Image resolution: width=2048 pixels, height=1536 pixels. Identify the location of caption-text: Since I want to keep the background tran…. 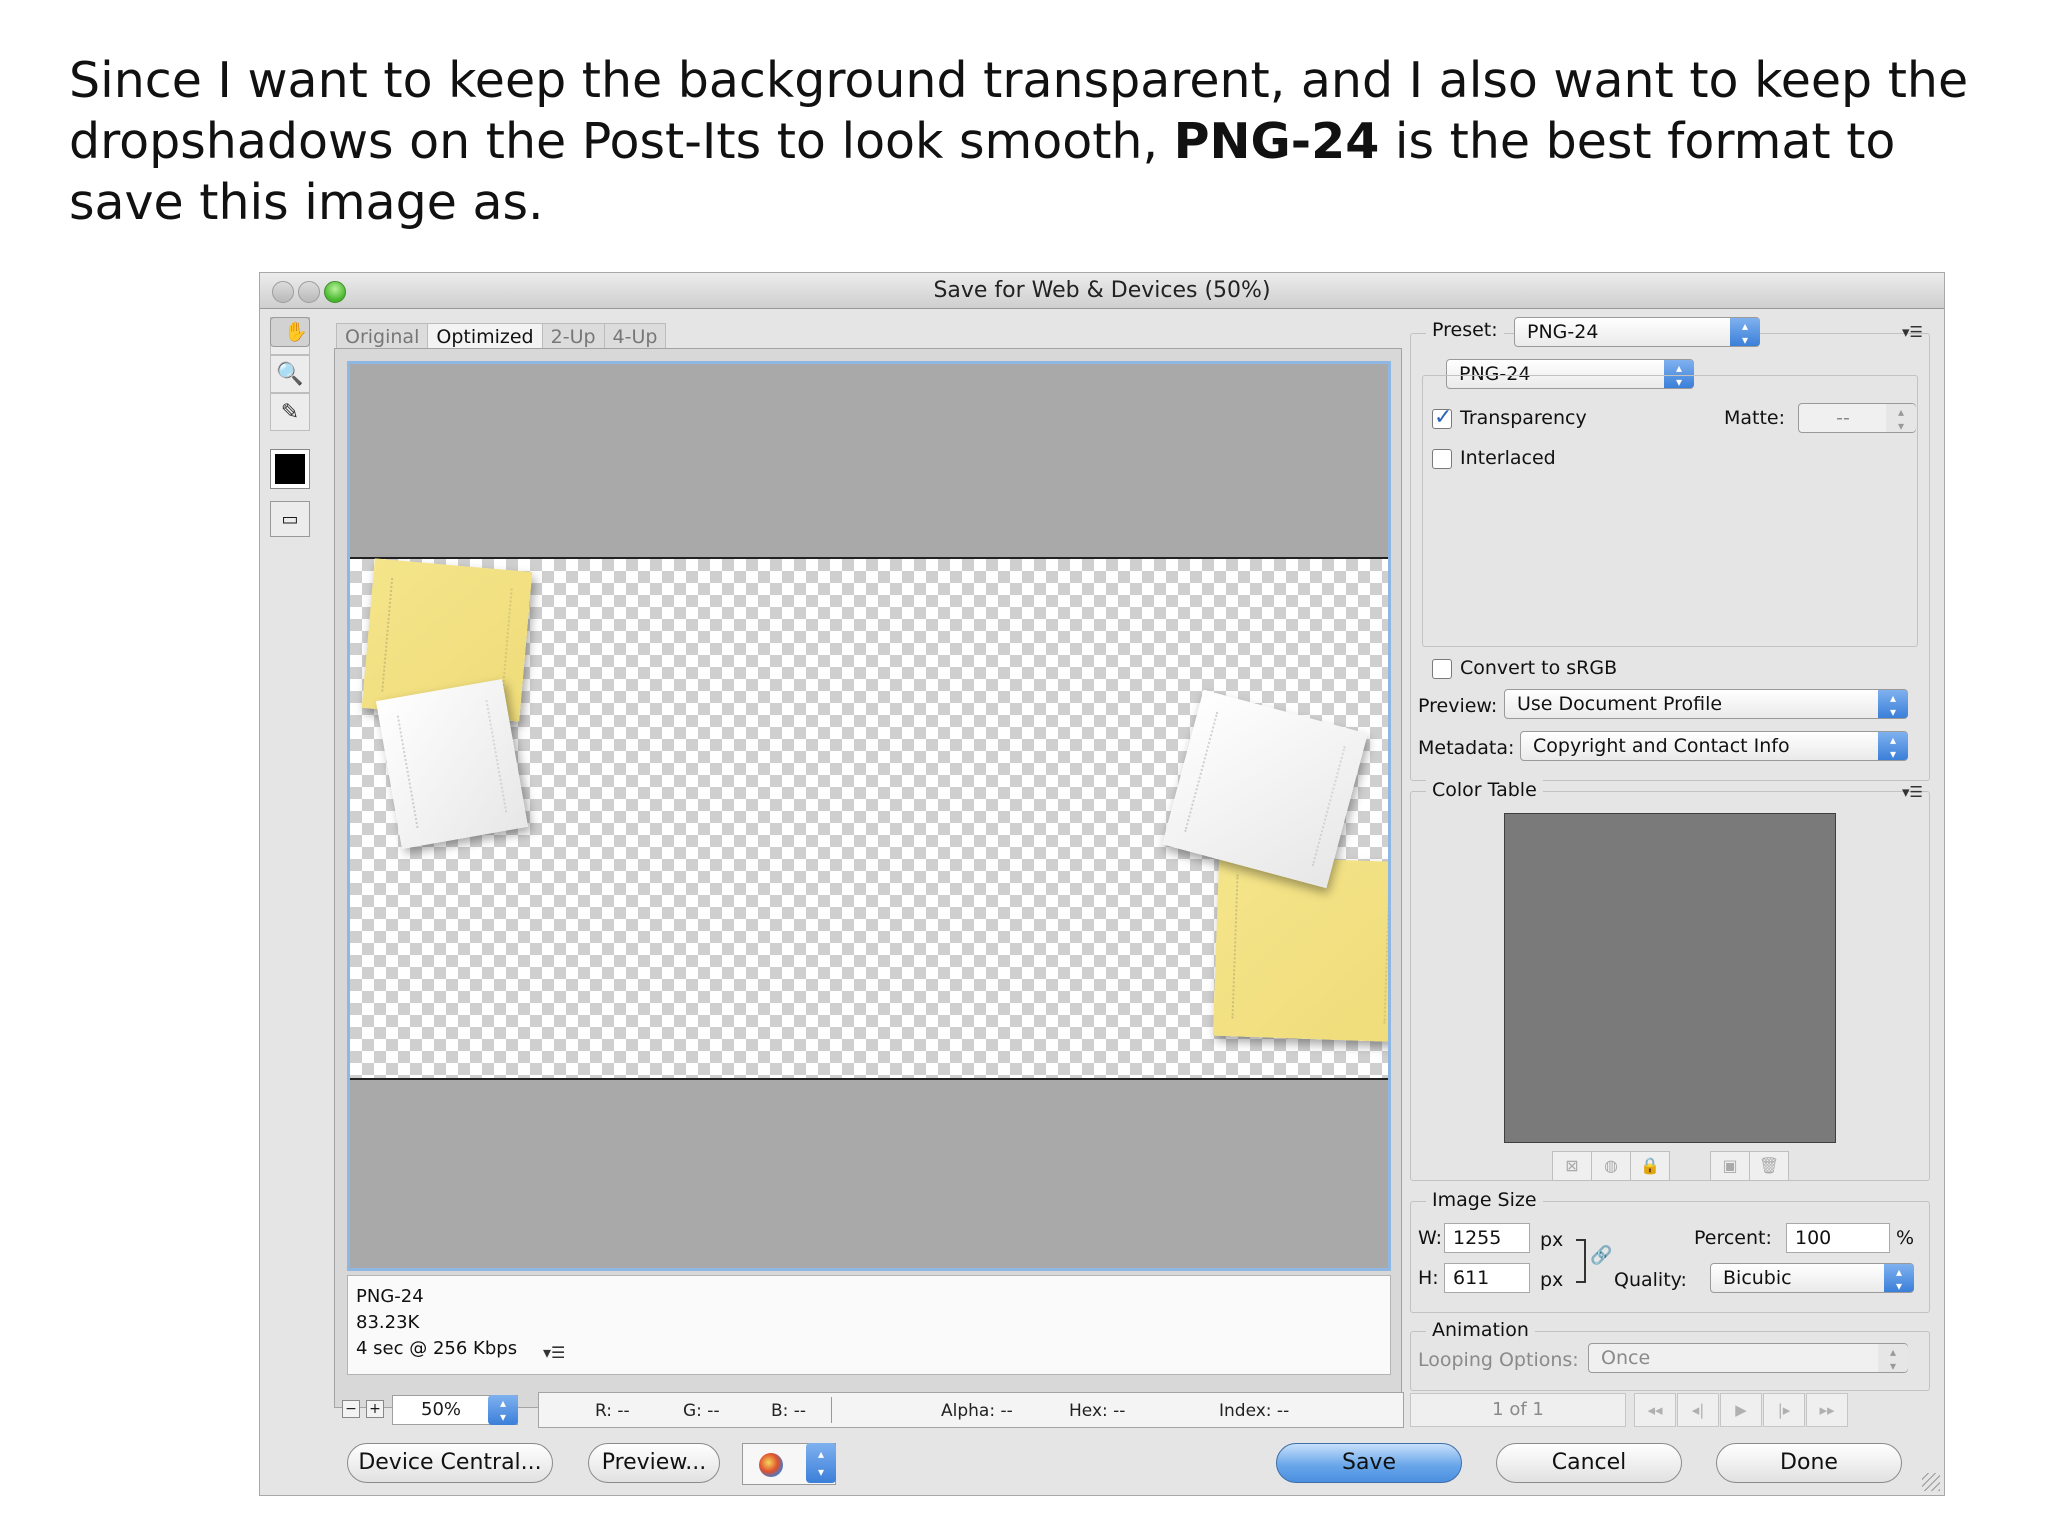
(1044, 141).